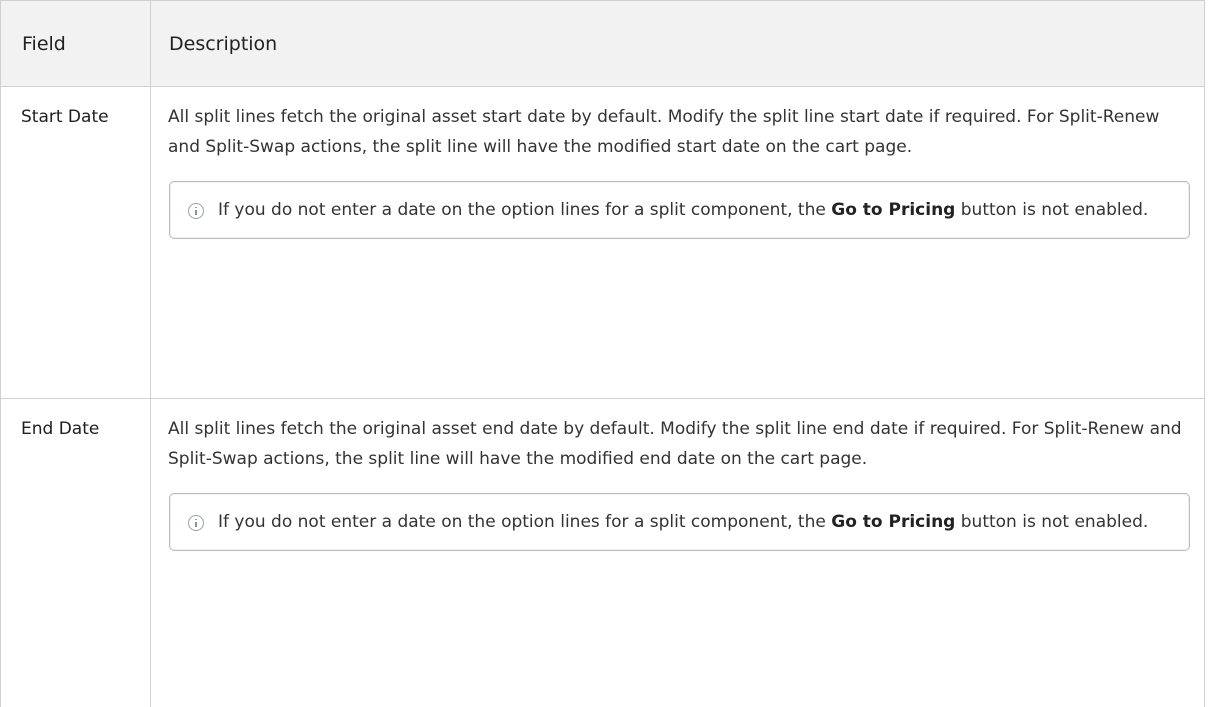 The height and width of the screenshot is (707, 1208). I want to click on header-field: Field, so click(75, 43).